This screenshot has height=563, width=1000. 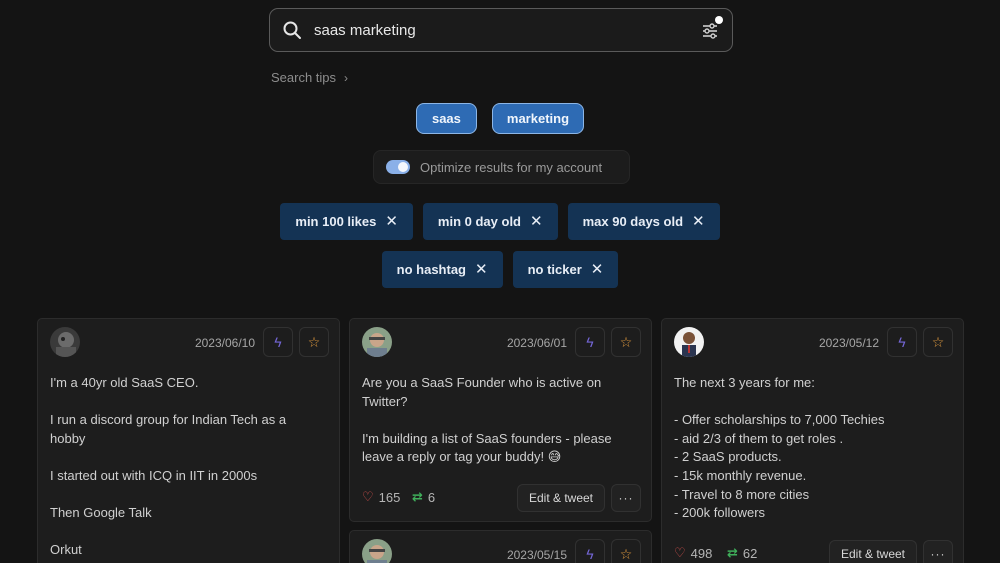 I want to click on filter-active-dot, so click(x=719, y=20).